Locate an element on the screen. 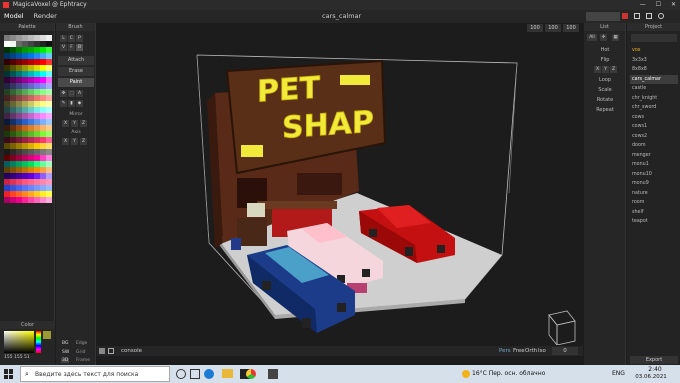 The width and height of the screenshot is (680, 383). flip-y: Y is located at coordinates (605, 69).